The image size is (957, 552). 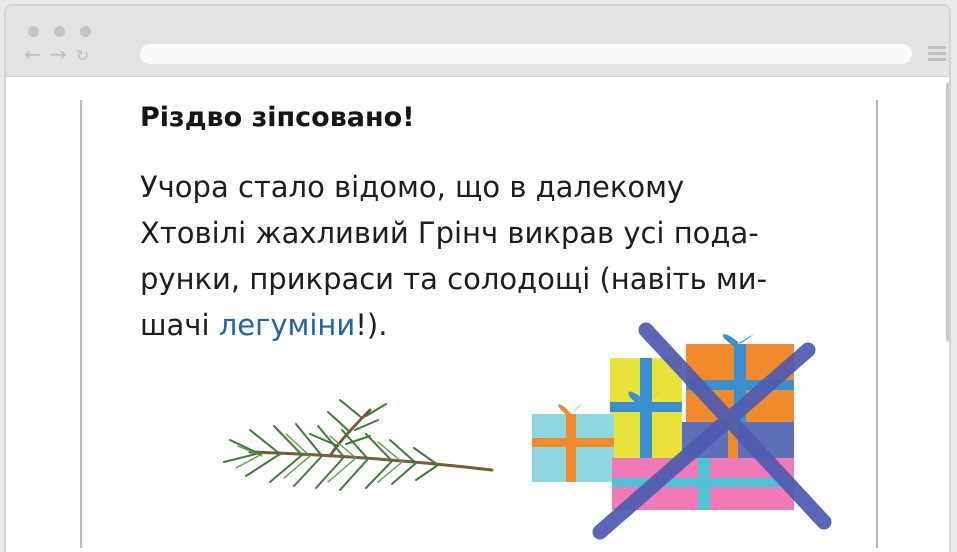 I want to click on window-controls, so click(x=64, y=31).